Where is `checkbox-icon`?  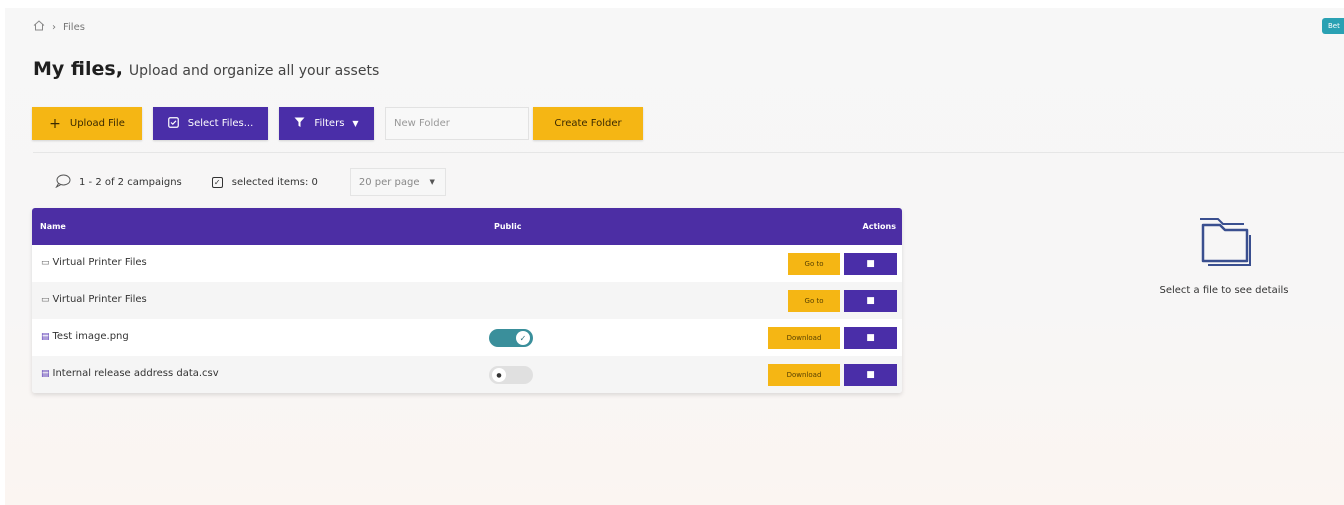 checkbox-icon is located at coordinates (173, 123).